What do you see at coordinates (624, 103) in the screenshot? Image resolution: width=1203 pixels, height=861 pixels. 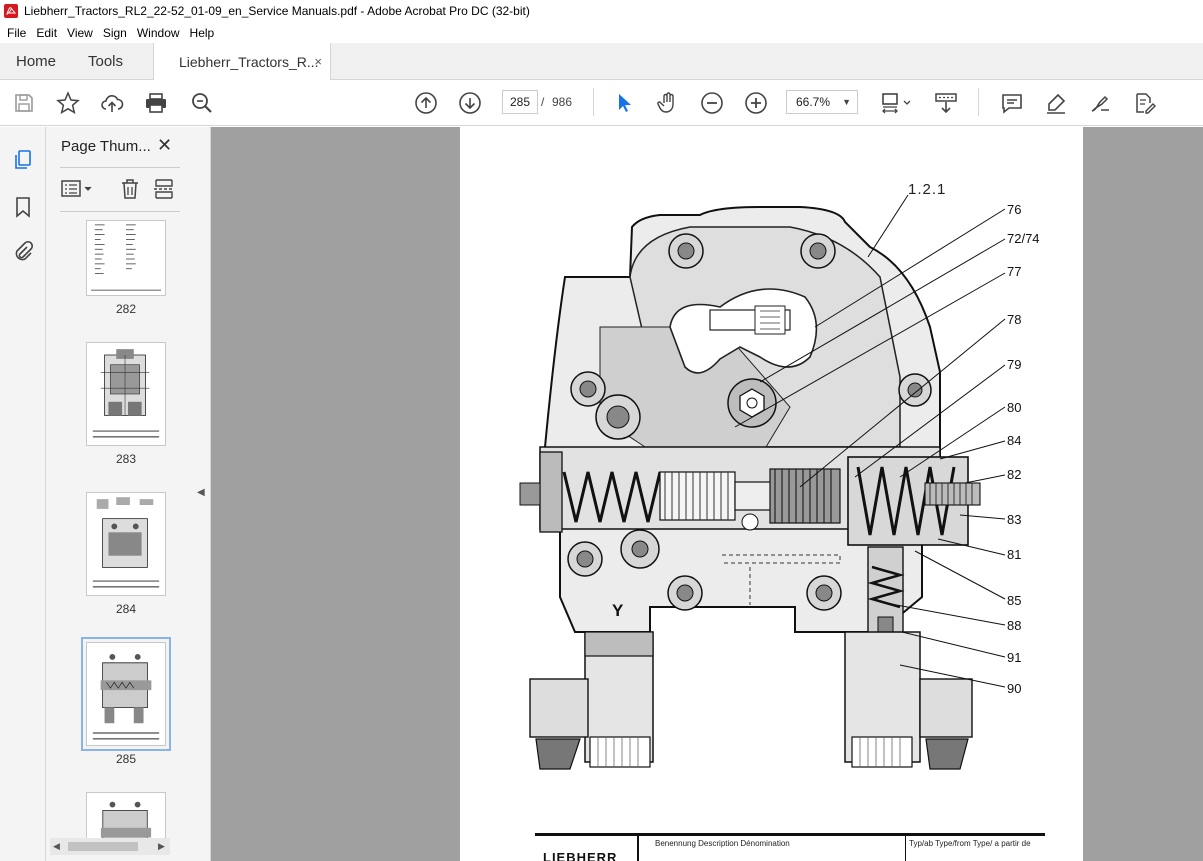 I see `select-cursor-icon` at bounding box center [624, 103].